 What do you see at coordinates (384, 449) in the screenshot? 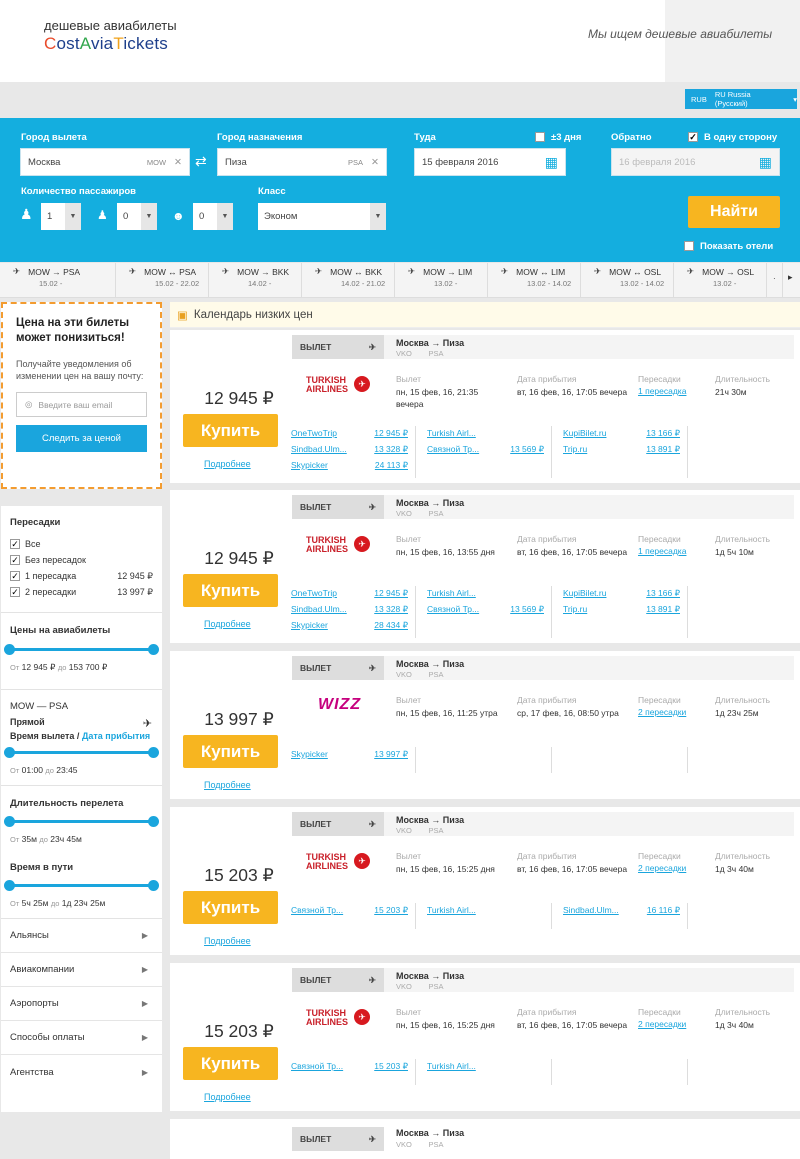
I see `agency-price: 13 328 ₽` at bounding box center [384, 449].